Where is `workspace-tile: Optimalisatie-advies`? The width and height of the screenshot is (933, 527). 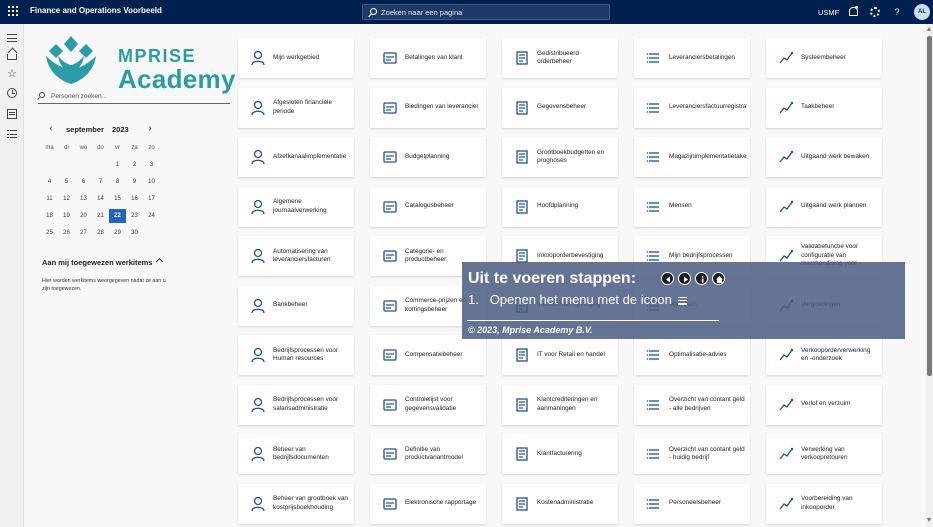
workspace-tile: Optimalisatie-advies is located at coordinates (692, 355).